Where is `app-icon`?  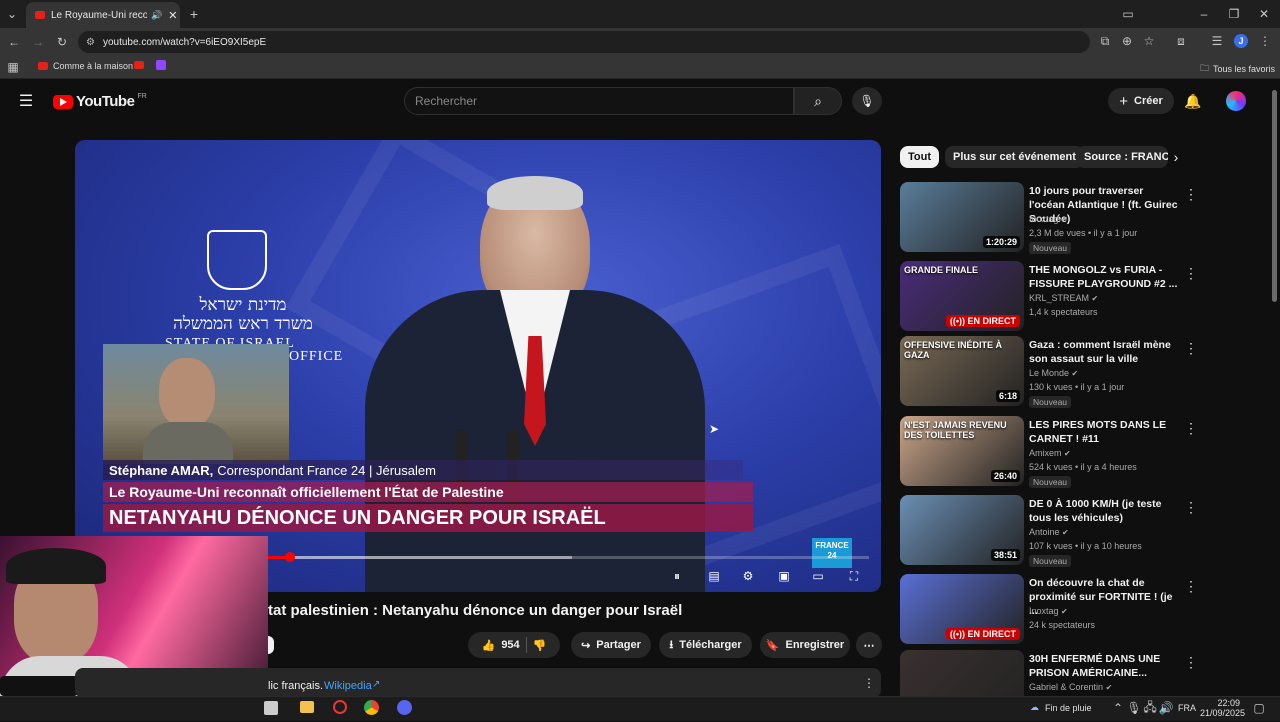
app-icon is located at coordinates (340, 707).